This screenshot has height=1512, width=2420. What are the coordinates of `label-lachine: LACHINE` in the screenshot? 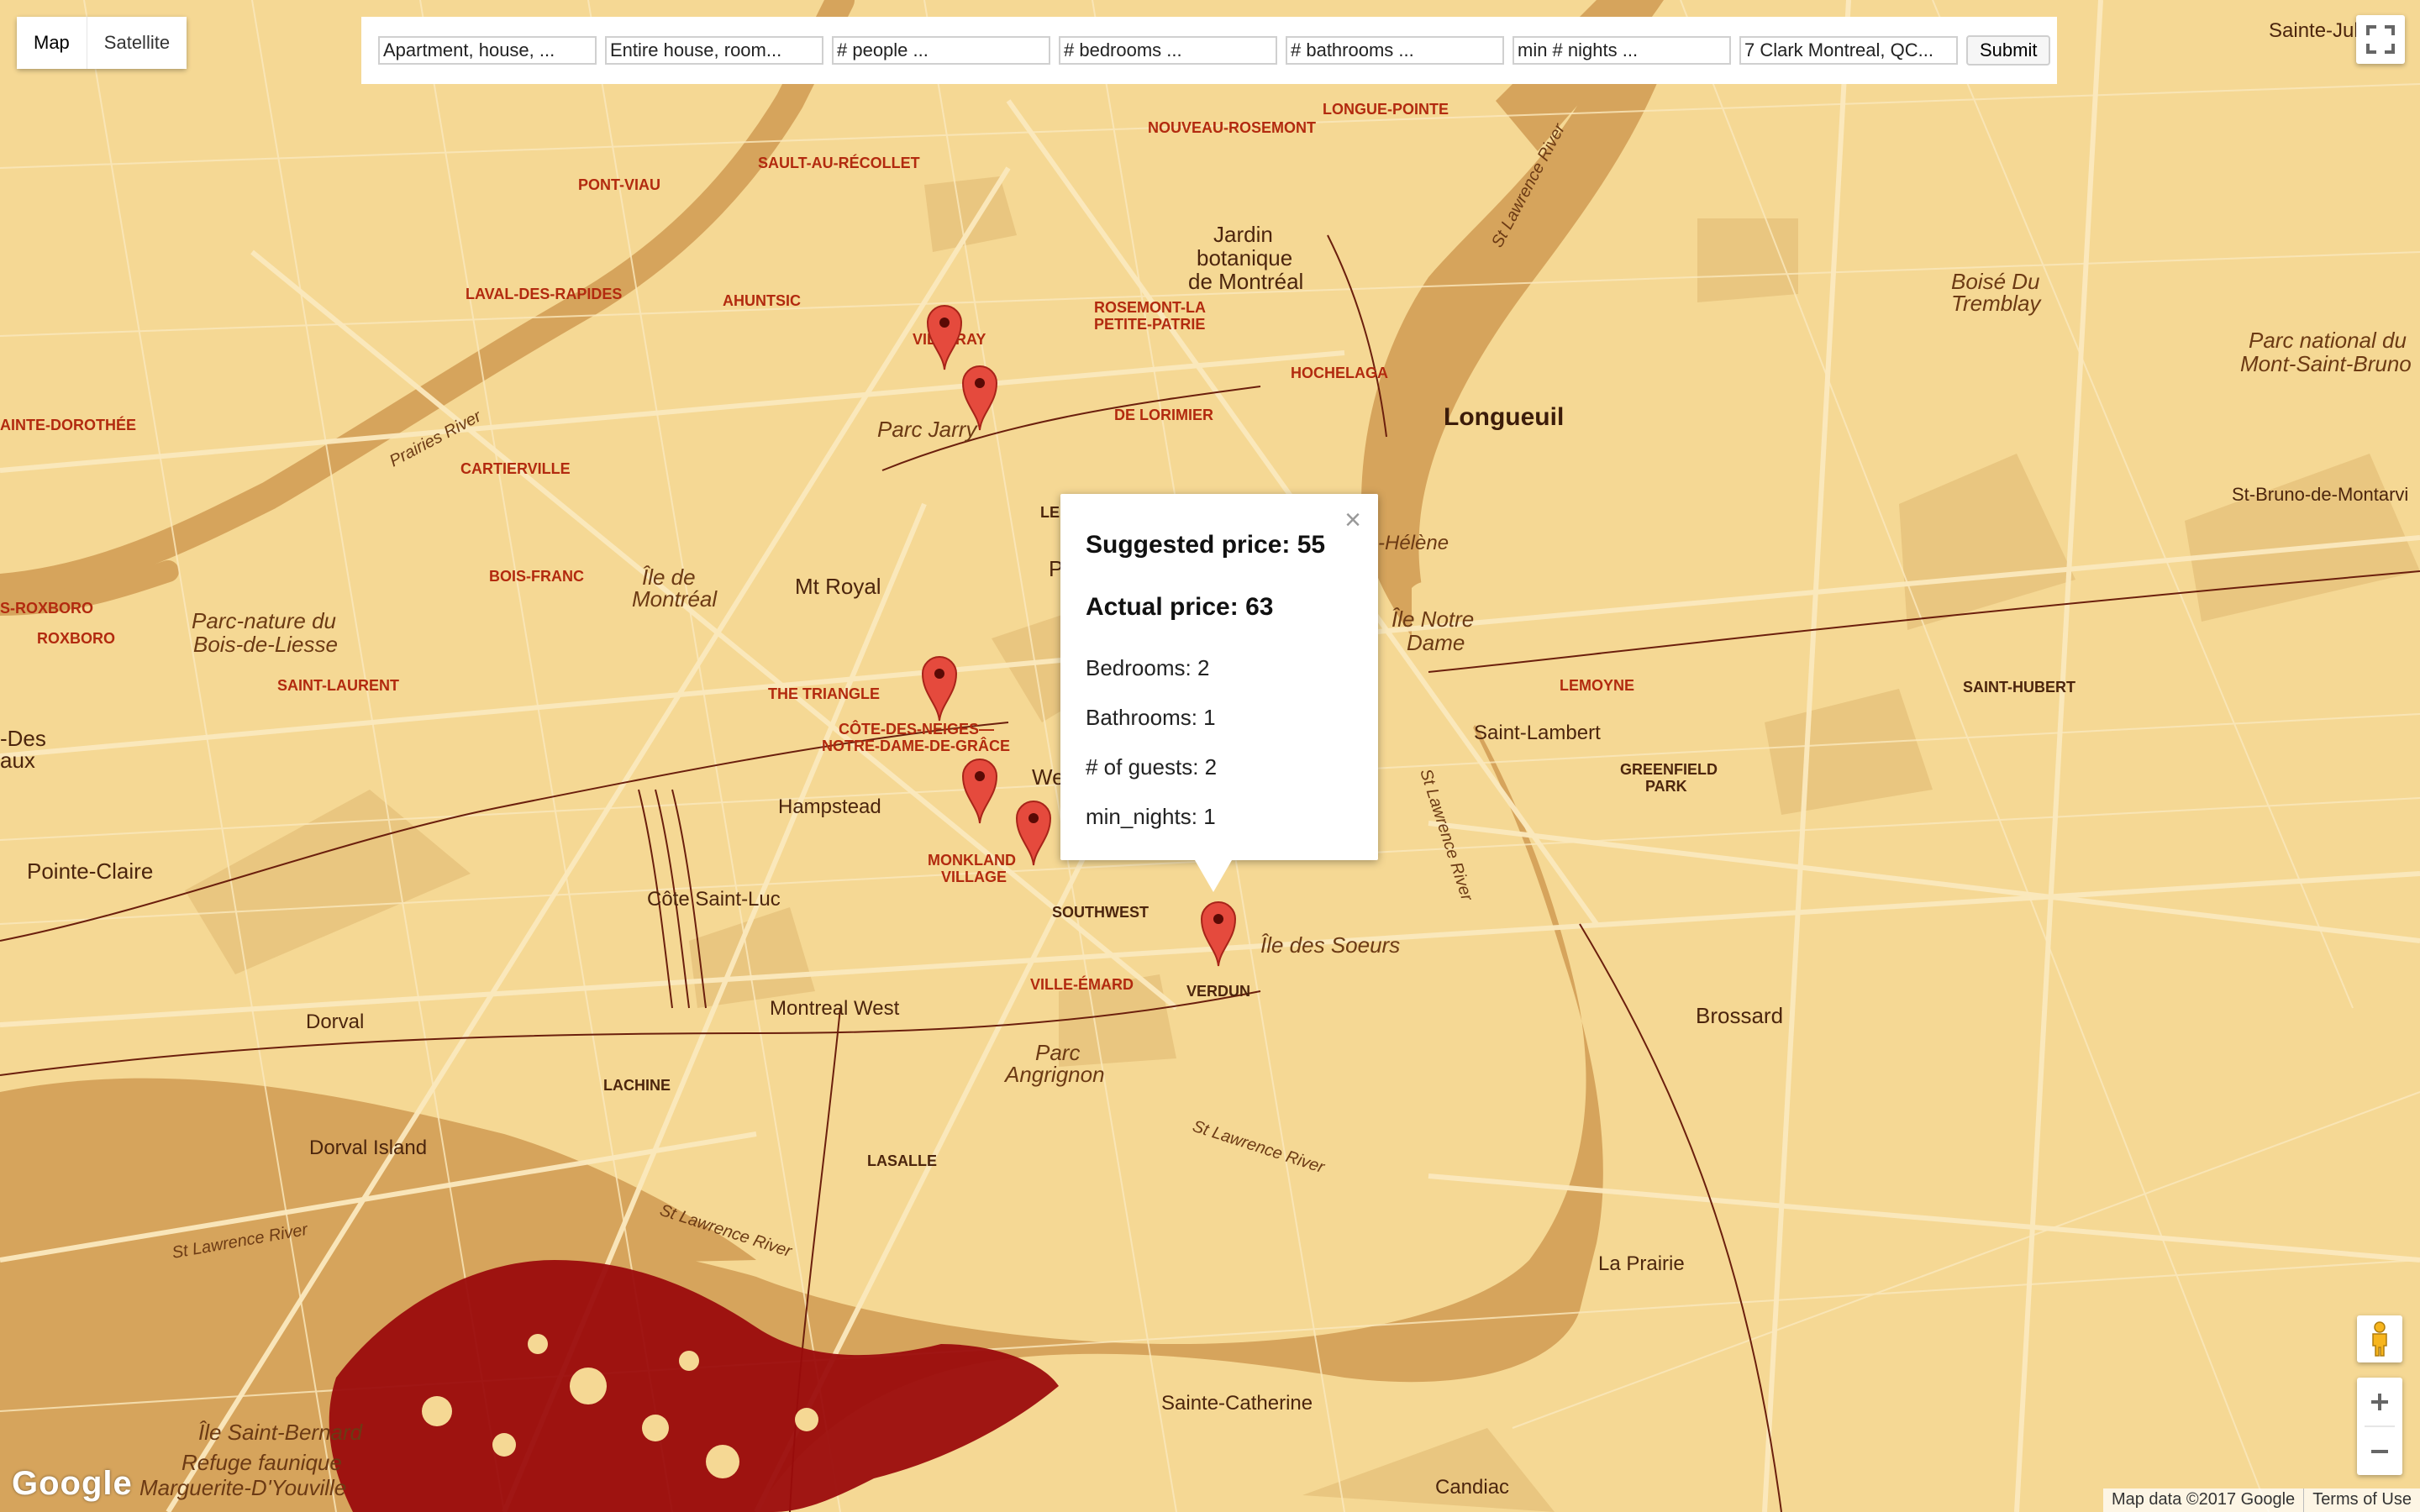 It's located at (637, 1085).